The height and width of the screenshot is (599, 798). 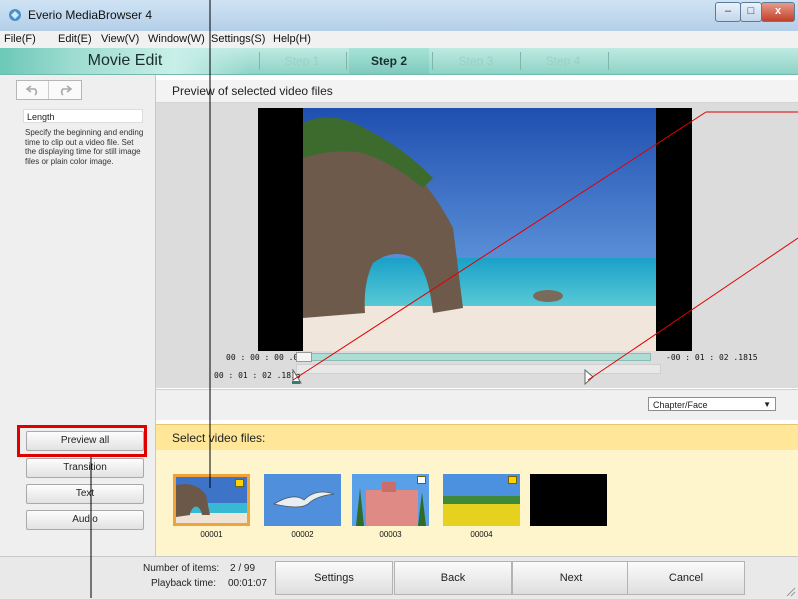 What do you see at coordinates (302, 534) in the screenshot?
I see `thumbnail-label: 00002` at bounding box center [302, 534].